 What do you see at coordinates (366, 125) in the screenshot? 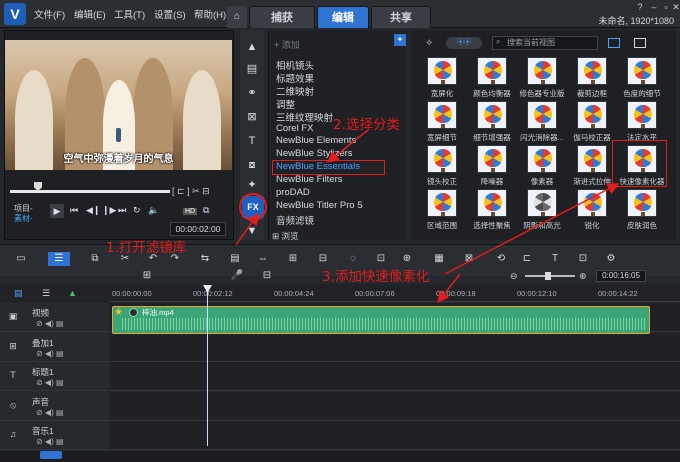
I see `annotation-step2: 2.选择分类` at bounding box center [366, 125].